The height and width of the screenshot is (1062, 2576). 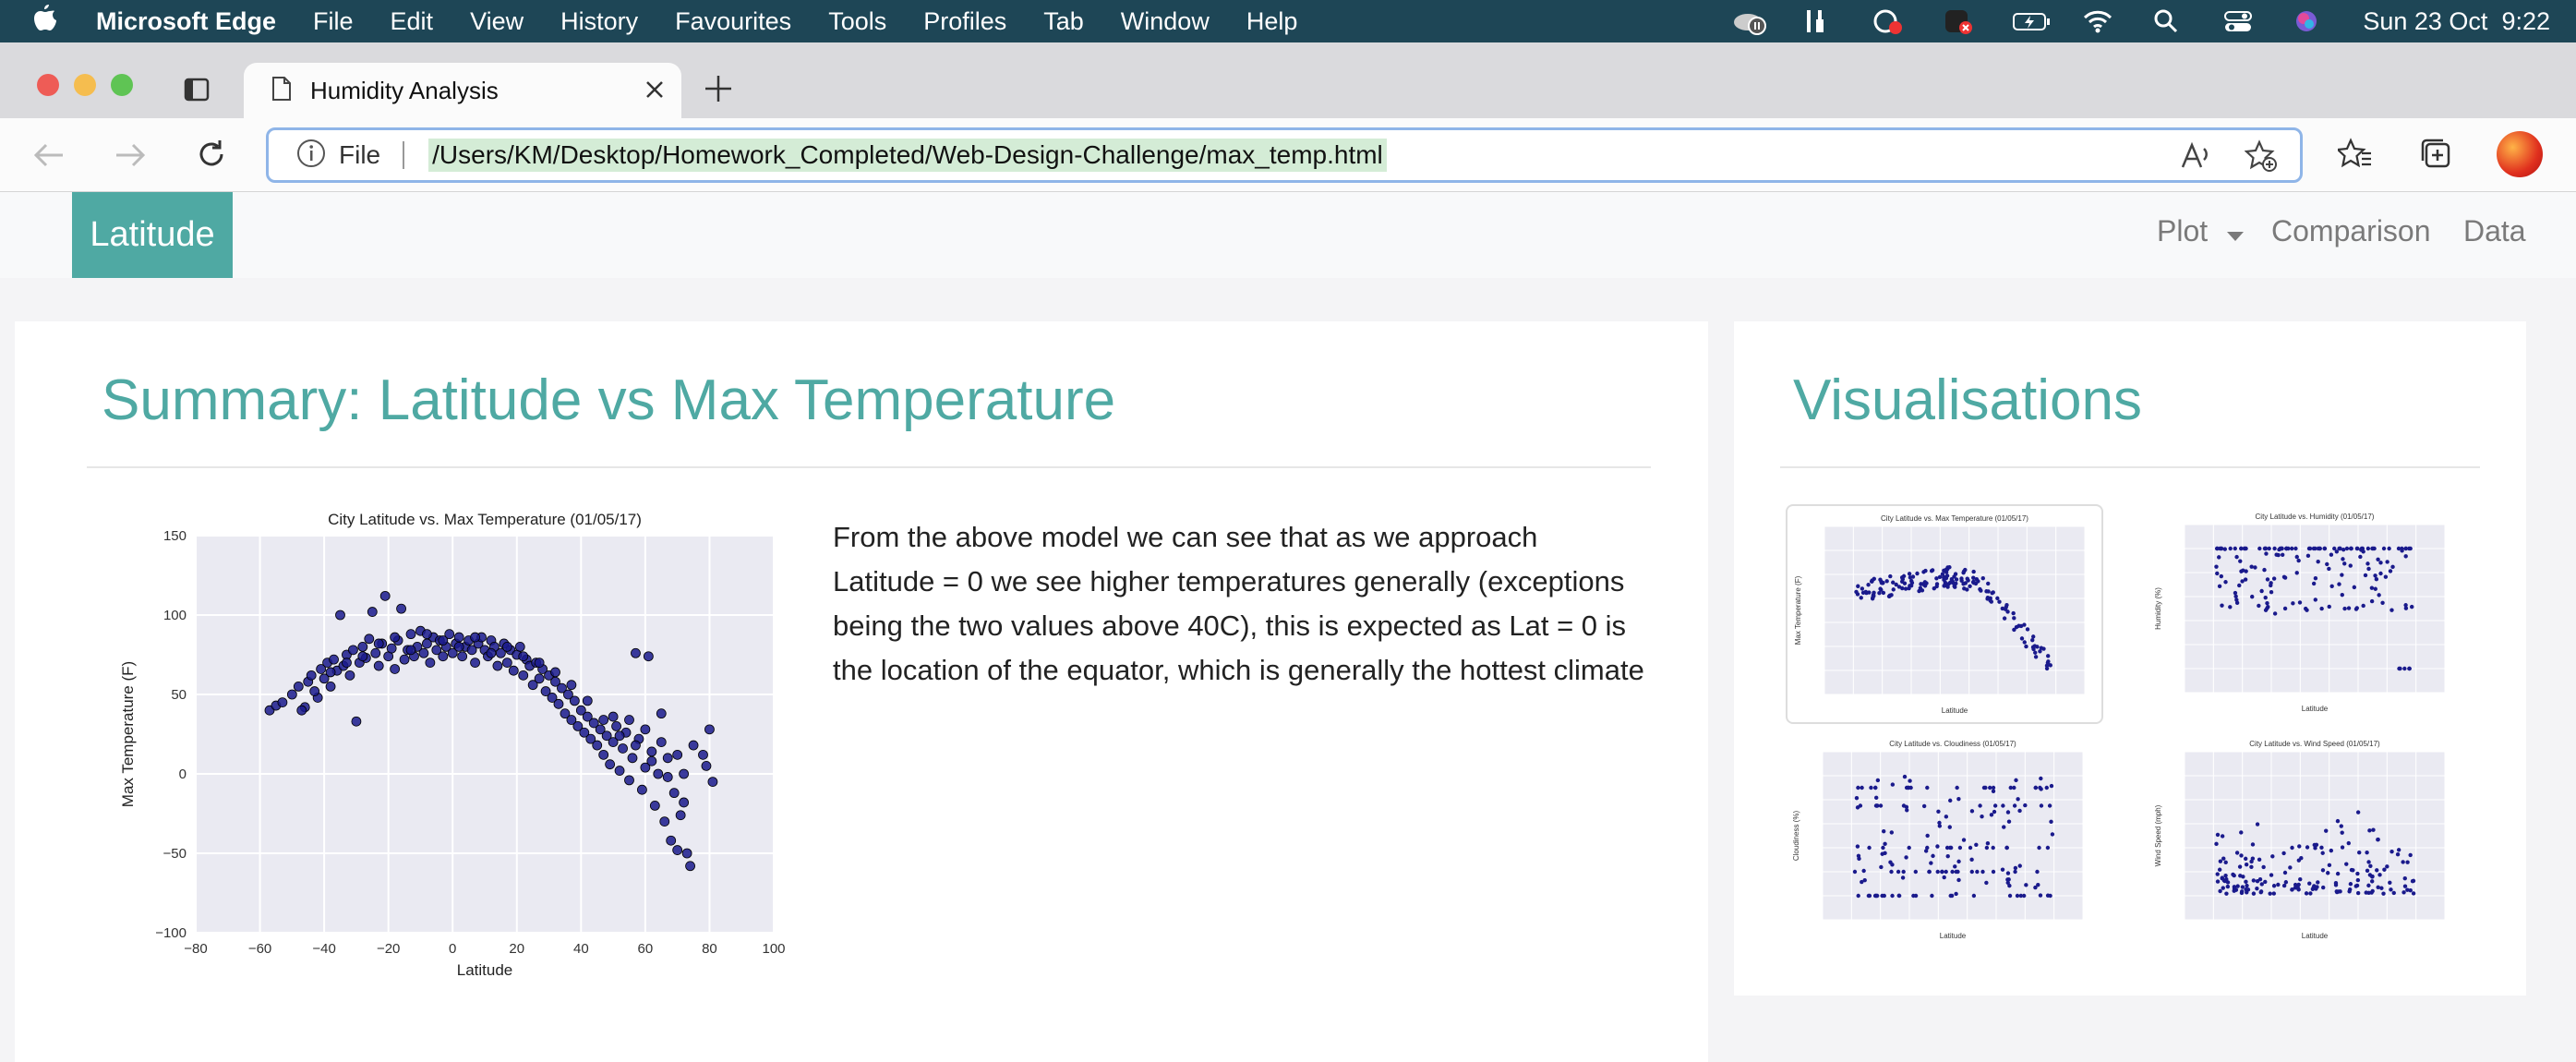 What do you see at coordinates (599, 21) in the screenshot?
I see `menu-history: History` at bounding box center [599, 21].